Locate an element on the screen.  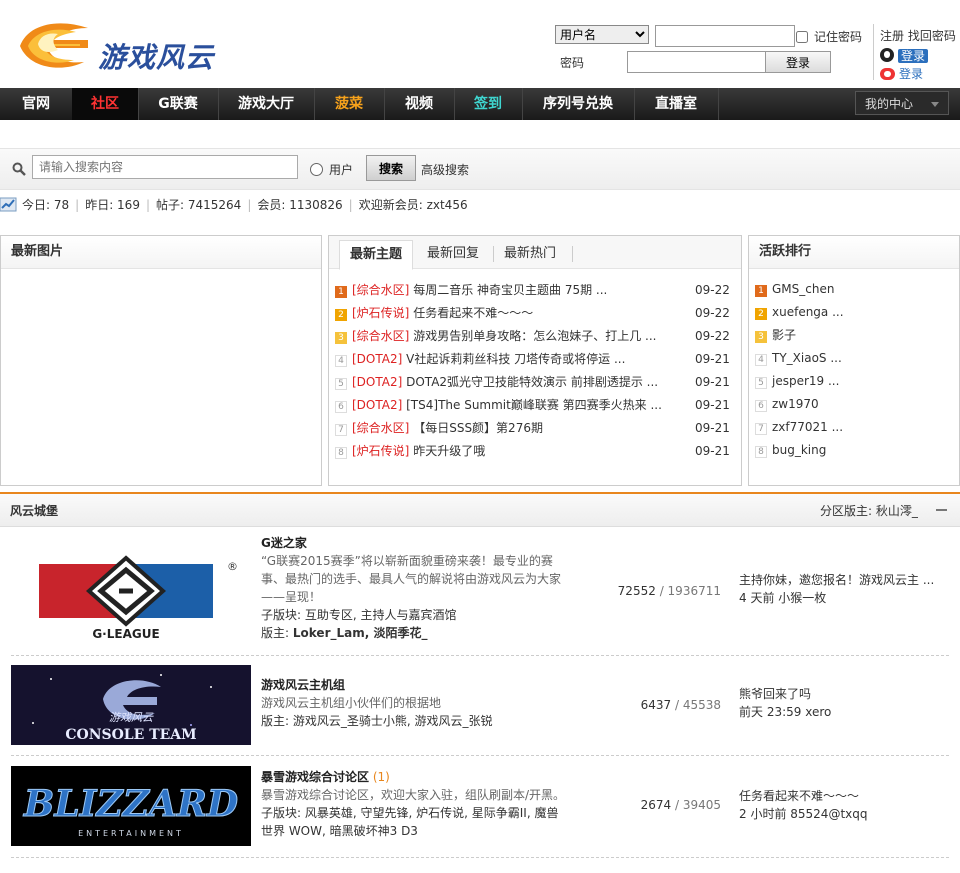
topic-date: 09-22 is located at coordinates (712, 313).